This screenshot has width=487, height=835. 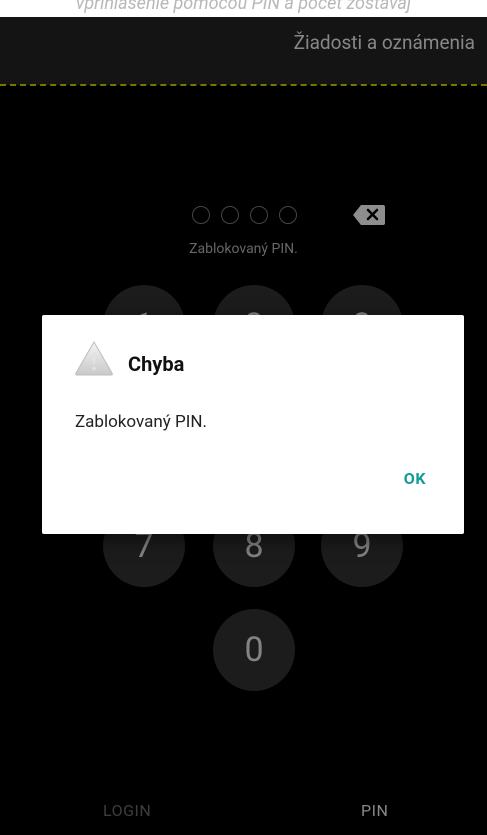 What do you see at coordinates (156, 364) in the screenshot?
I see `dialog-title: Chyba` at bounding box center [156, 364].